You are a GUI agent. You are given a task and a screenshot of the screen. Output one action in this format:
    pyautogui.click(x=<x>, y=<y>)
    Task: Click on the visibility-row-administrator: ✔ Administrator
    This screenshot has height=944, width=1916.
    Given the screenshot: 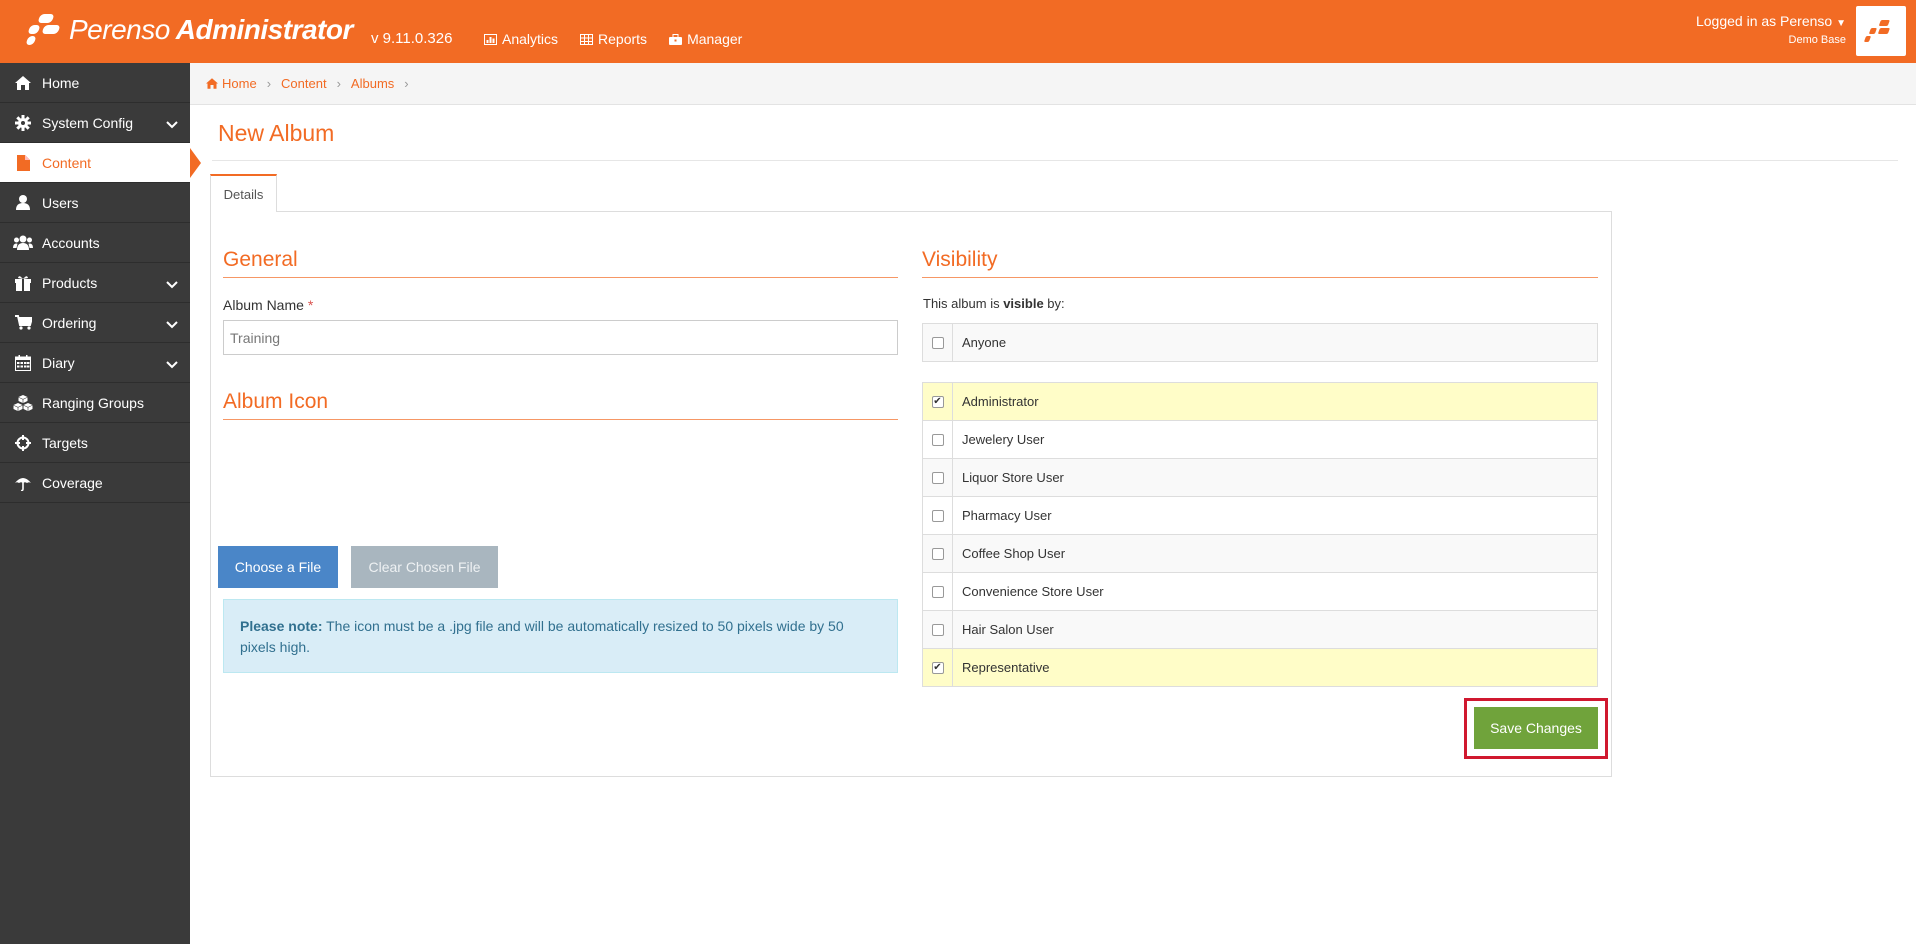 What is the action you would take?
    pyautogui.click(x=1260, y=401)
    